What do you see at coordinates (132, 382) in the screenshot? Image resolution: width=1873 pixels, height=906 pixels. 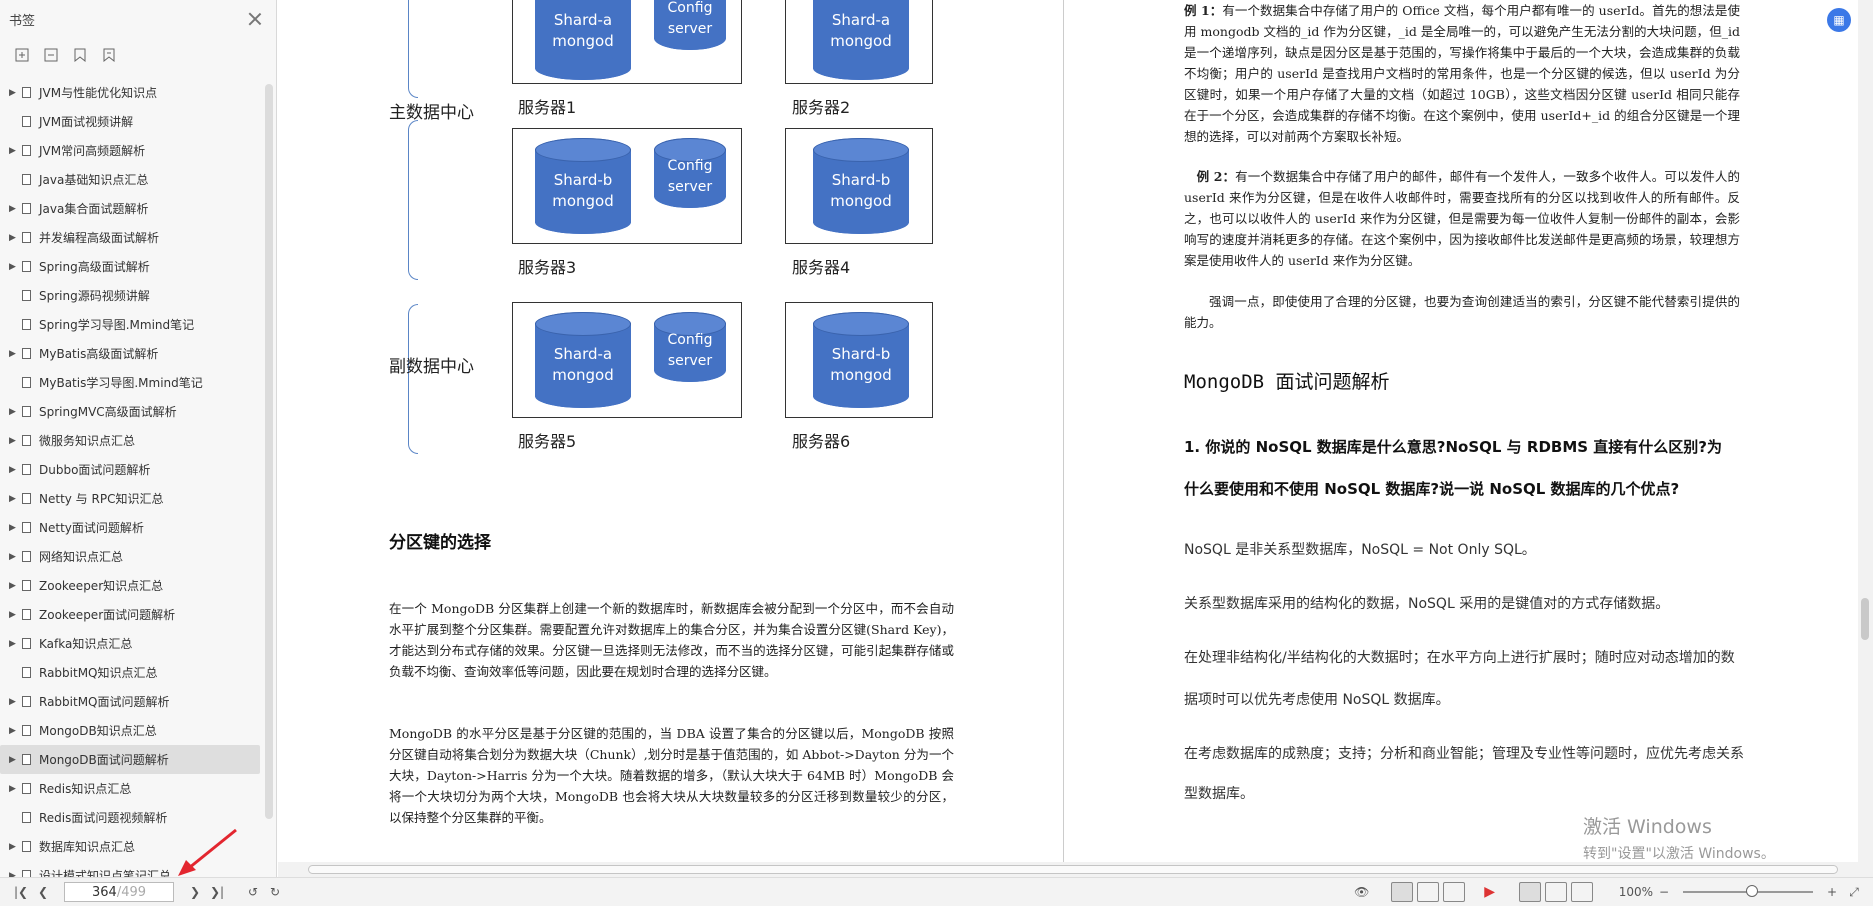 I see `bookmark-item: MyBatis学习导图.Mmind笔记` at bounding box center [132, 382].